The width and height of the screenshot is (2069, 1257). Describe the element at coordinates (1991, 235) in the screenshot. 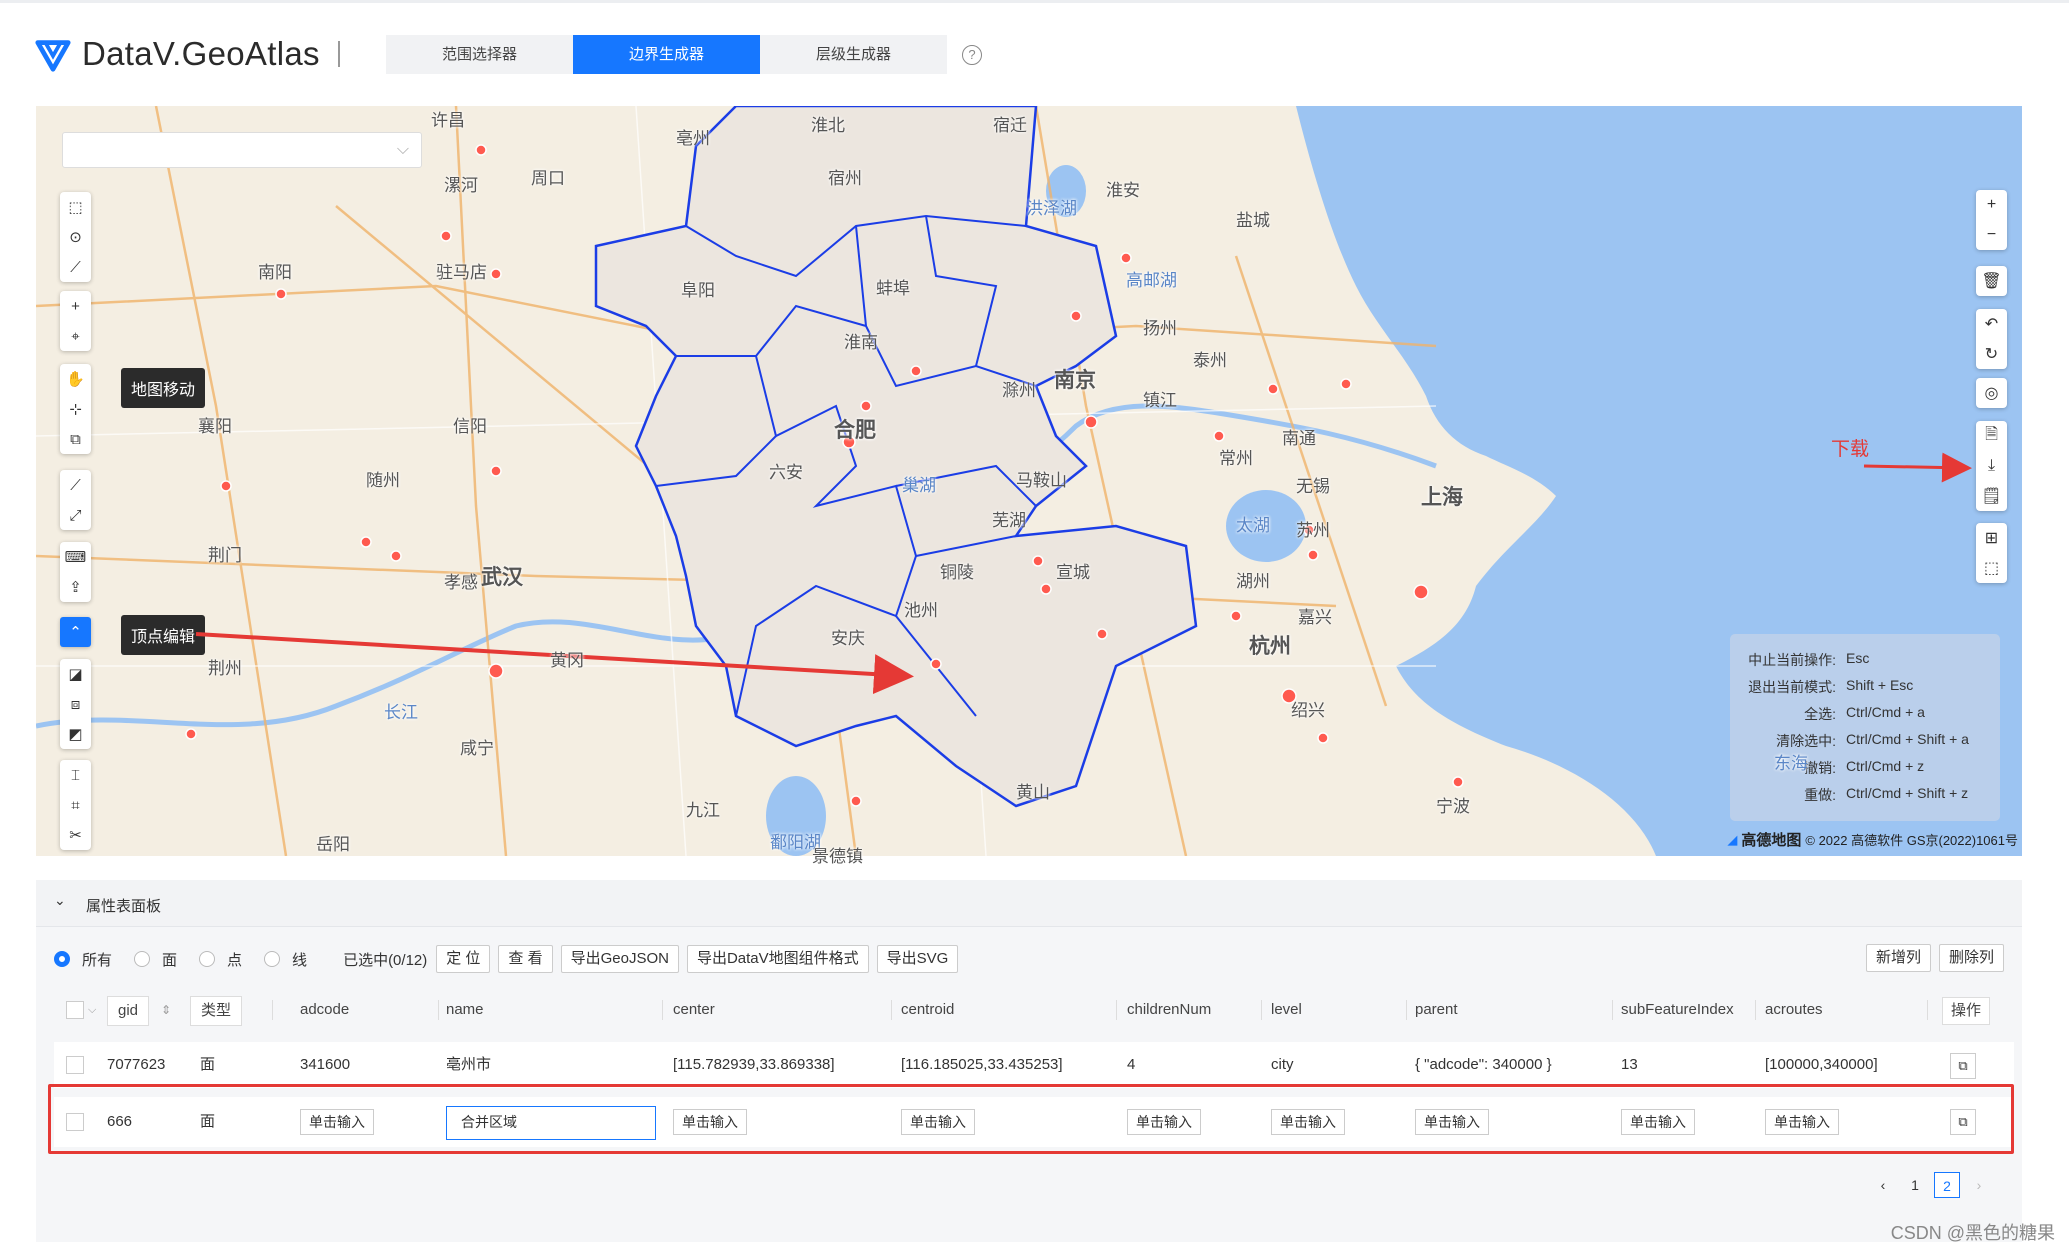

I see `zoom-out-icon: −` at that location.